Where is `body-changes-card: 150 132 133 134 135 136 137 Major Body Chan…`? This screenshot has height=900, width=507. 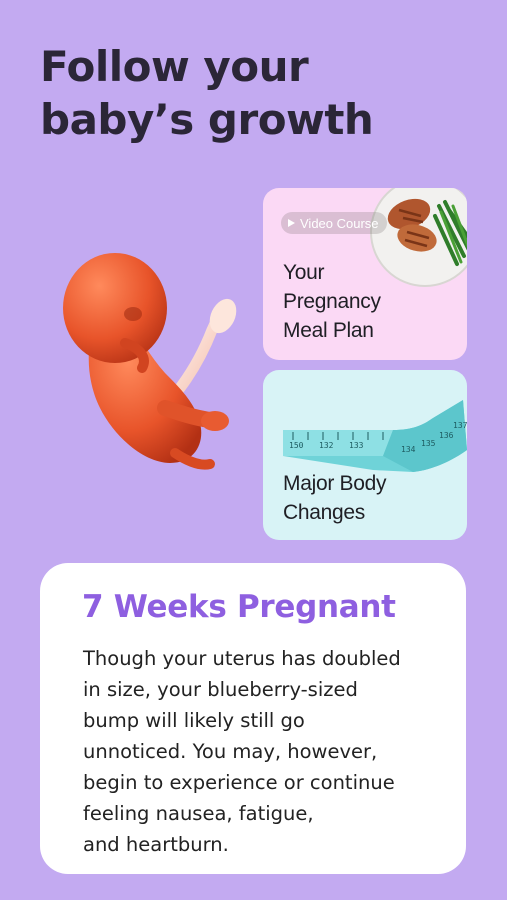 body-changes-card: 150 132 133 134 135 136 137 Major Body Chan… is located at coordinates (365, 455).